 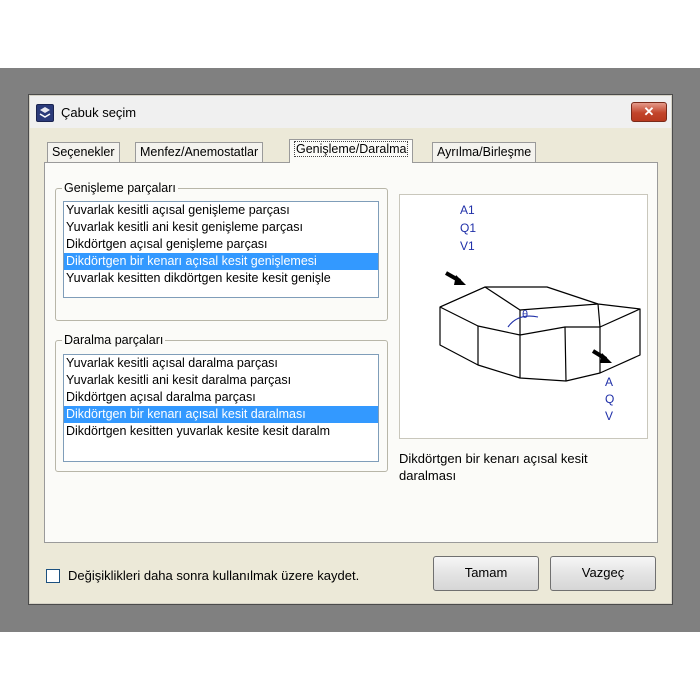 I want to click on expansion-group-label: Genişleme parçaları, so click(x=120, y=188).